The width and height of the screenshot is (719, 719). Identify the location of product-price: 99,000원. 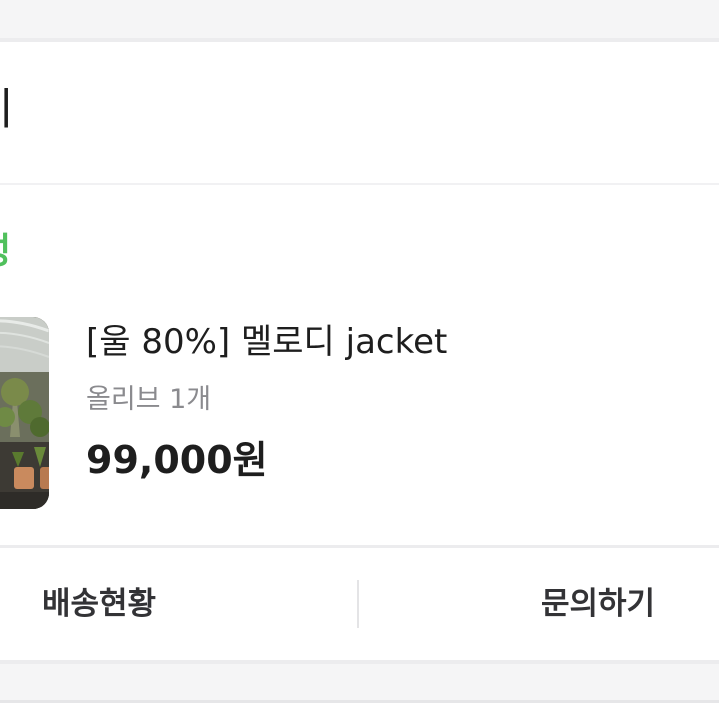
(177, 460).